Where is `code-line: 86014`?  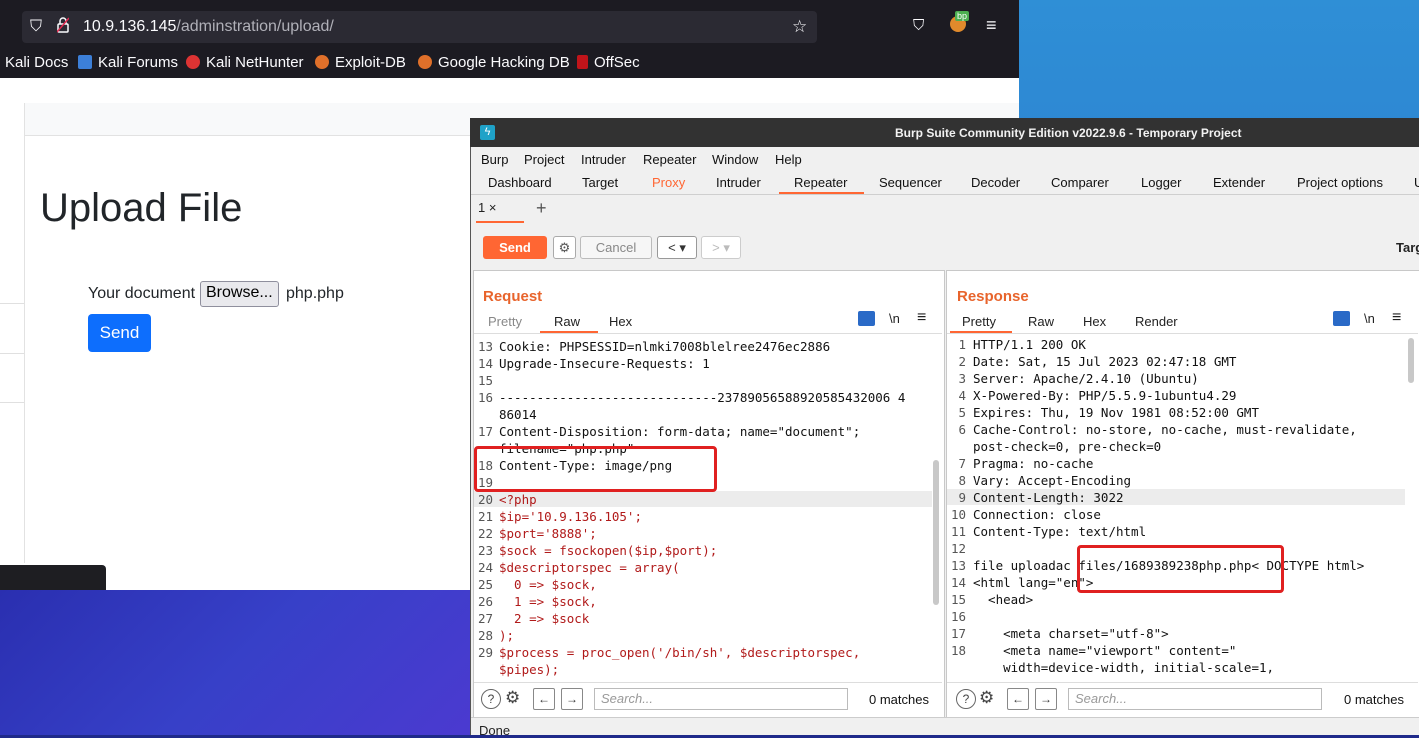 code-line: 86014 is located at coordinates (518, 414).